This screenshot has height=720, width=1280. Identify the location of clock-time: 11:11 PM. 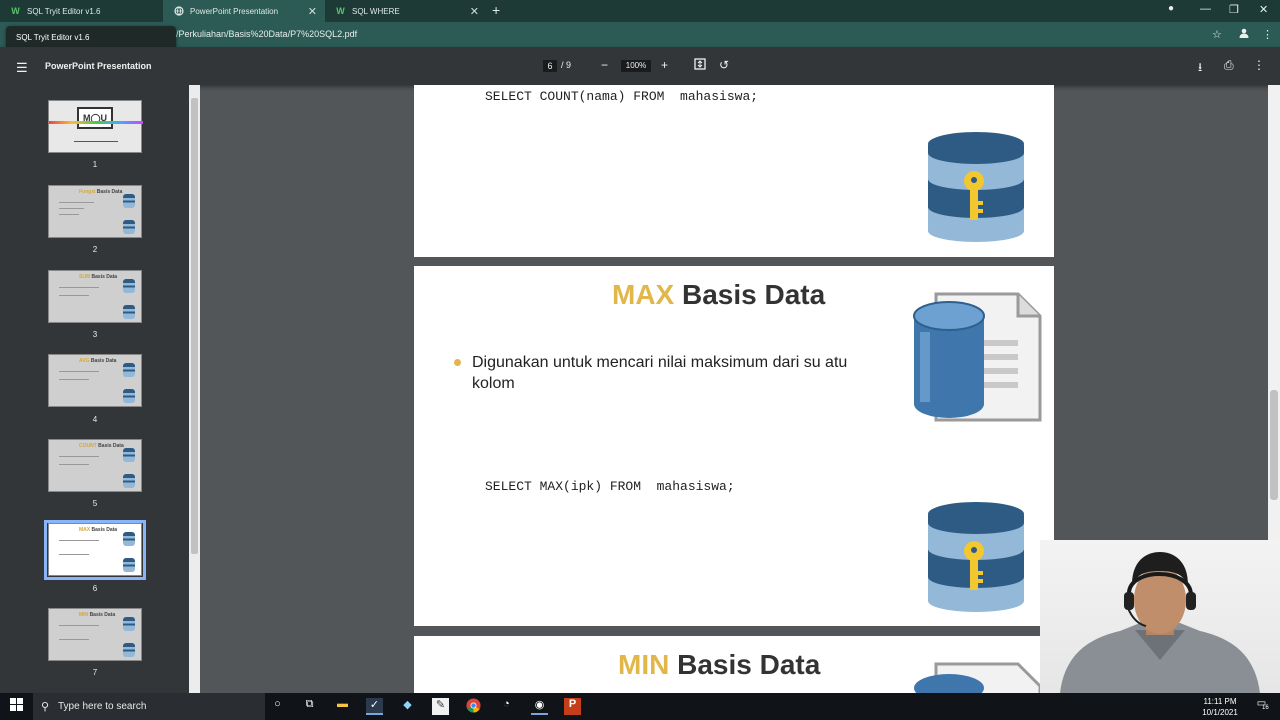
(1220, 701).